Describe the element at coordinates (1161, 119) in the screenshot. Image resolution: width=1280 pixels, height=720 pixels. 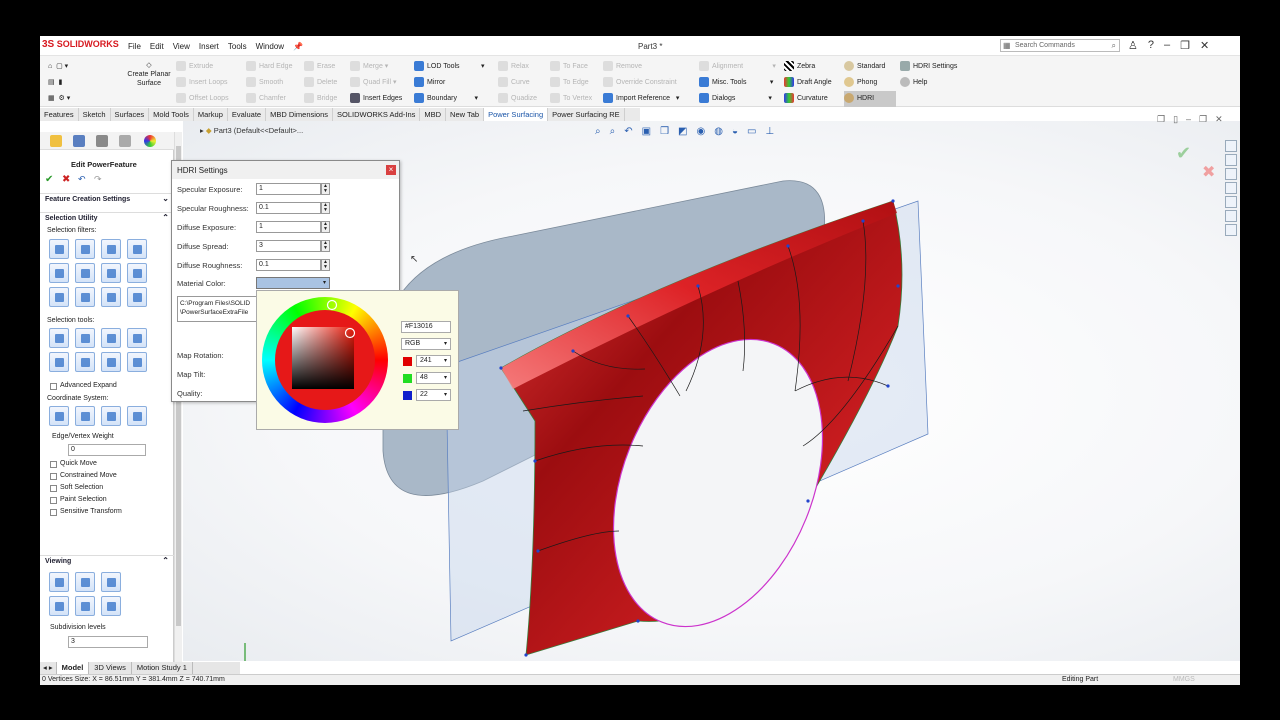
I see `viewport-restore-icon: ❐` at that location.